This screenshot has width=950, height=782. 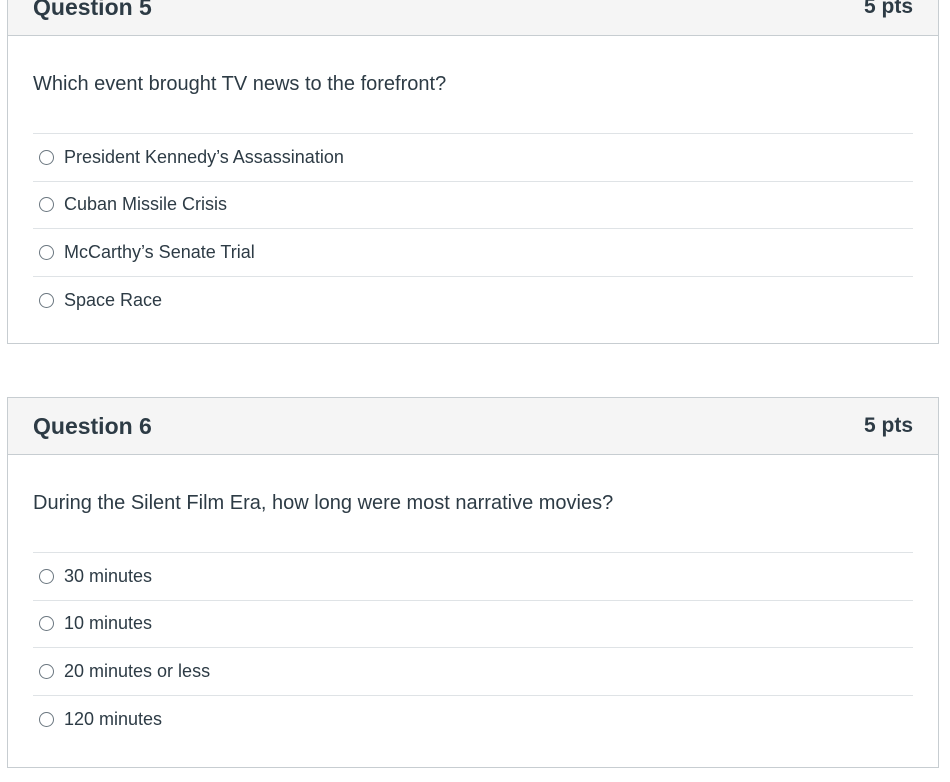 I want to click on question-title: Question 5, so click(x=92, y=10).